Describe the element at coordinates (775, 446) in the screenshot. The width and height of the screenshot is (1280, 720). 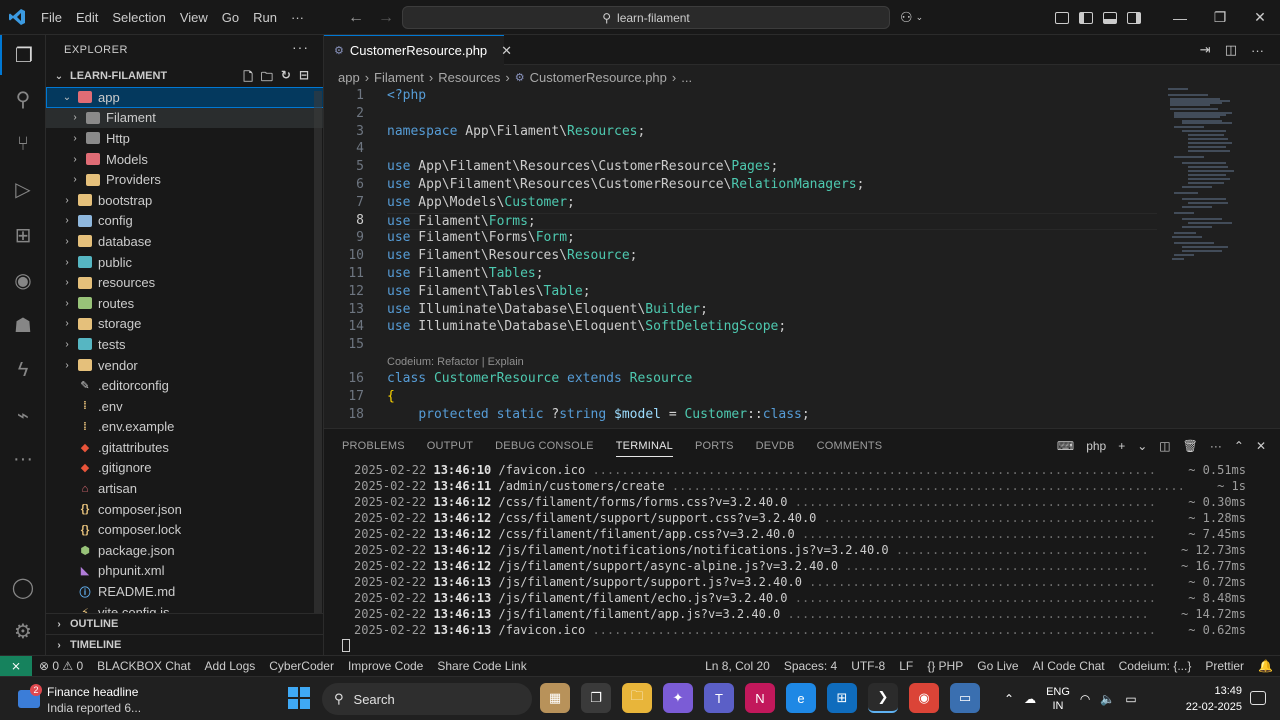
I see `panel-tab: DEVDB` at that location.